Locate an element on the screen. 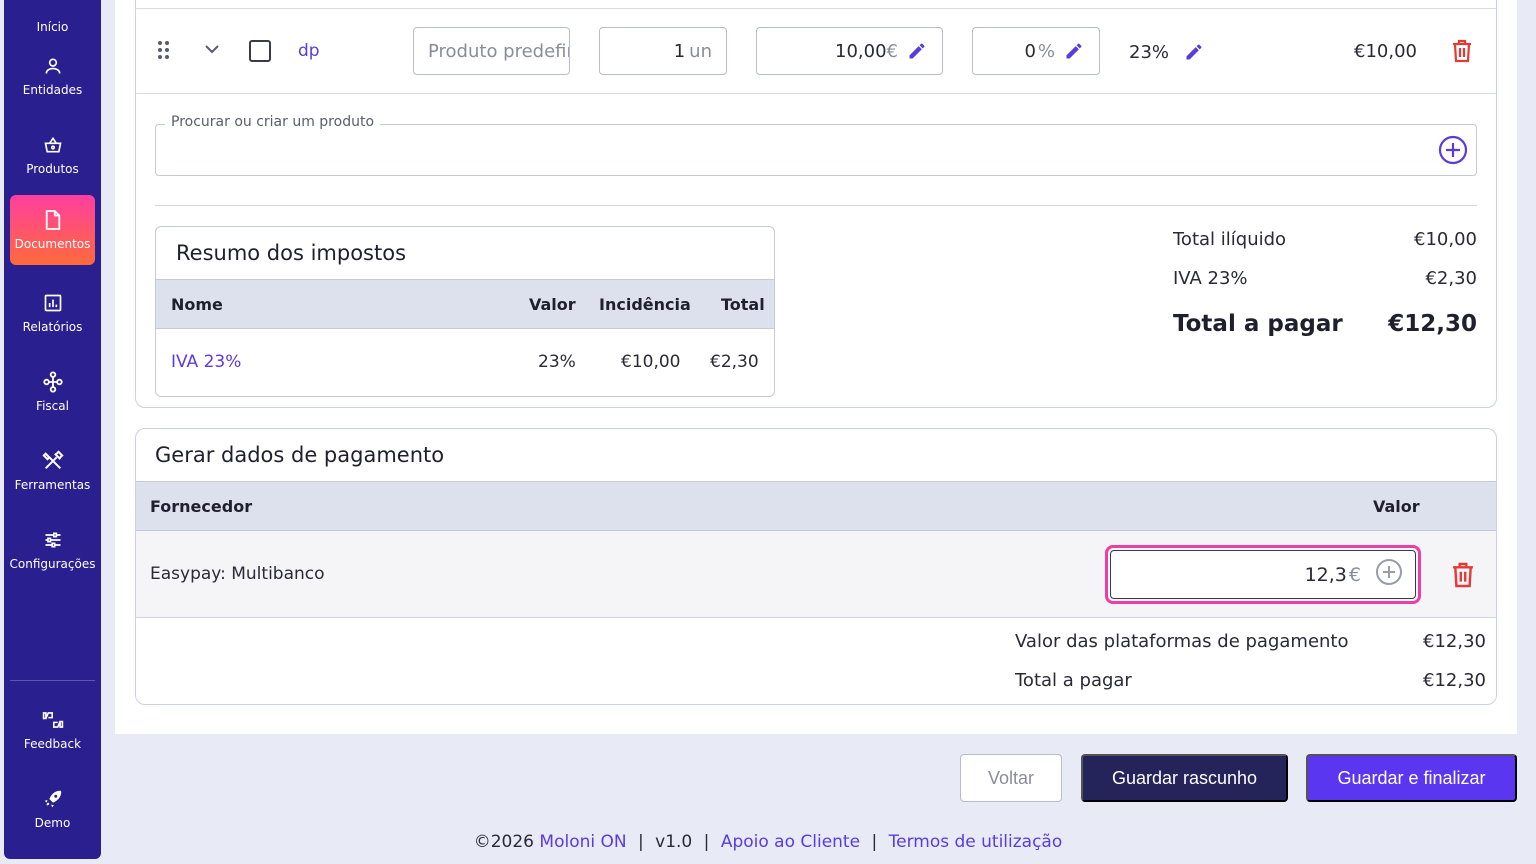  quantity-unit: un is located at coordinates (700, 51).